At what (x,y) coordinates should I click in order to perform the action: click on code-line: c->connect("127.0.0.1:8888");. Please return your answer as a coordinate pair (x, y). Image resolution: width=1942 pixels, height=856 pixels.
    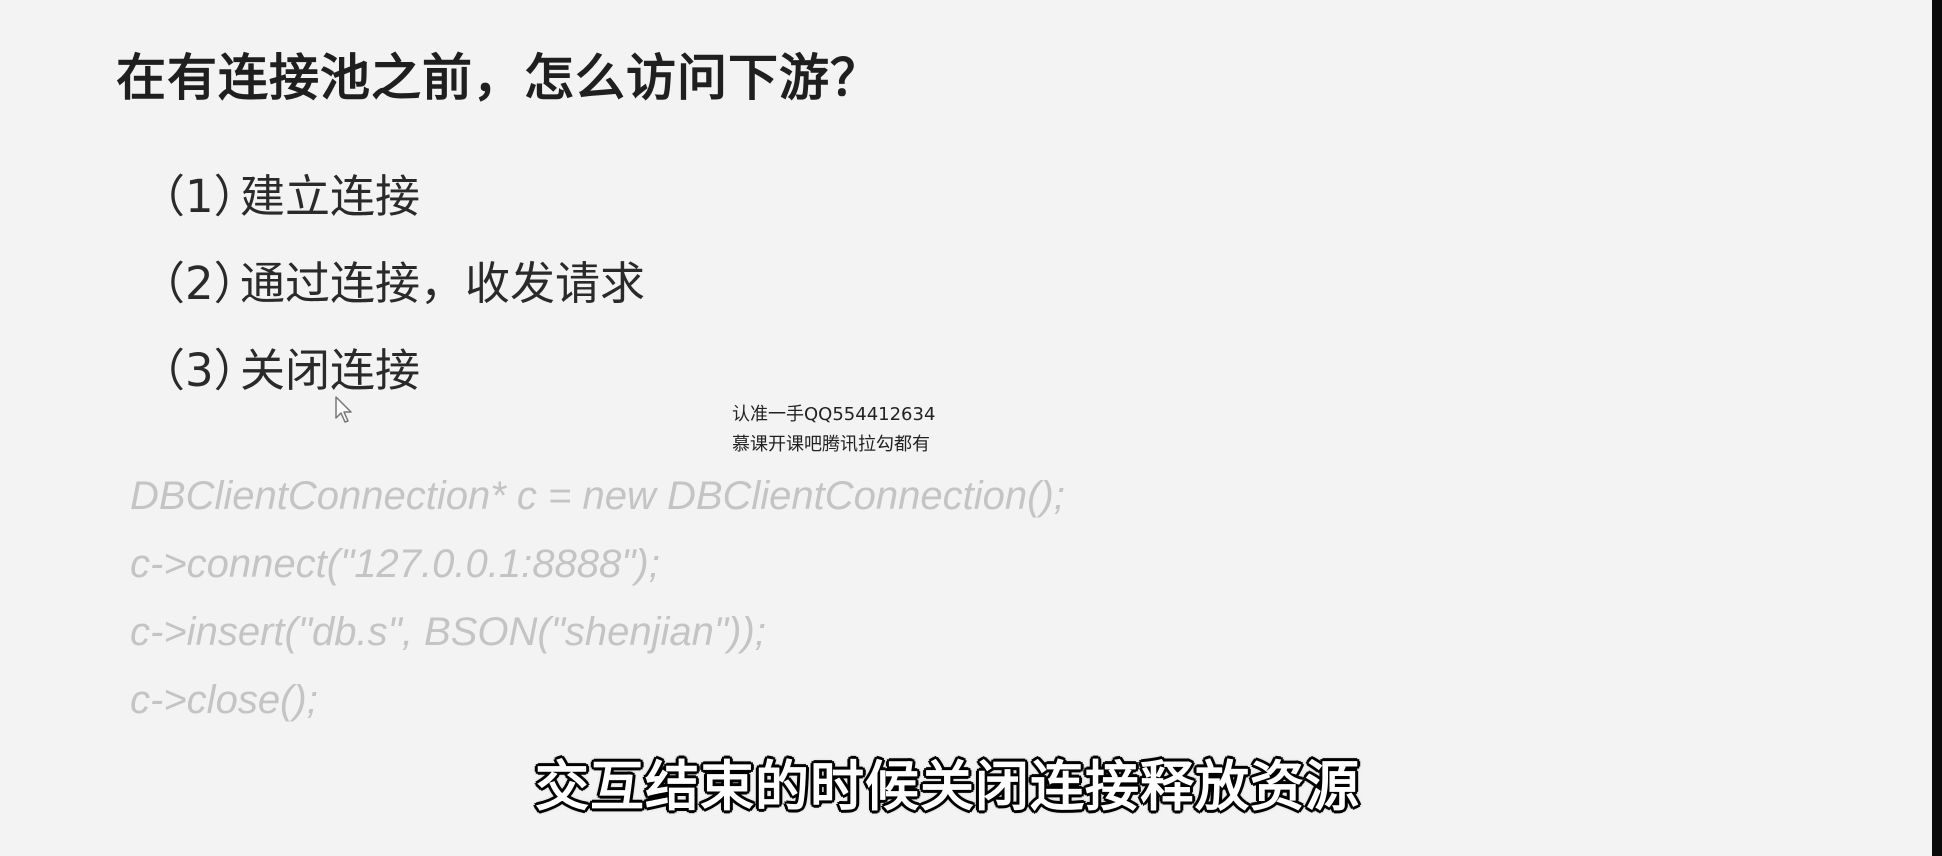
    Looking at the image, I should click on (395, 564).